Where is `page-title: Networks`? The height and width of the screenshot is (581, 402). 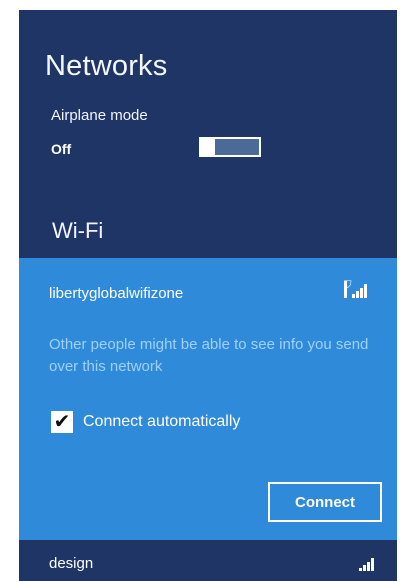
page-title: Networks is located at coordinates (106, 66).